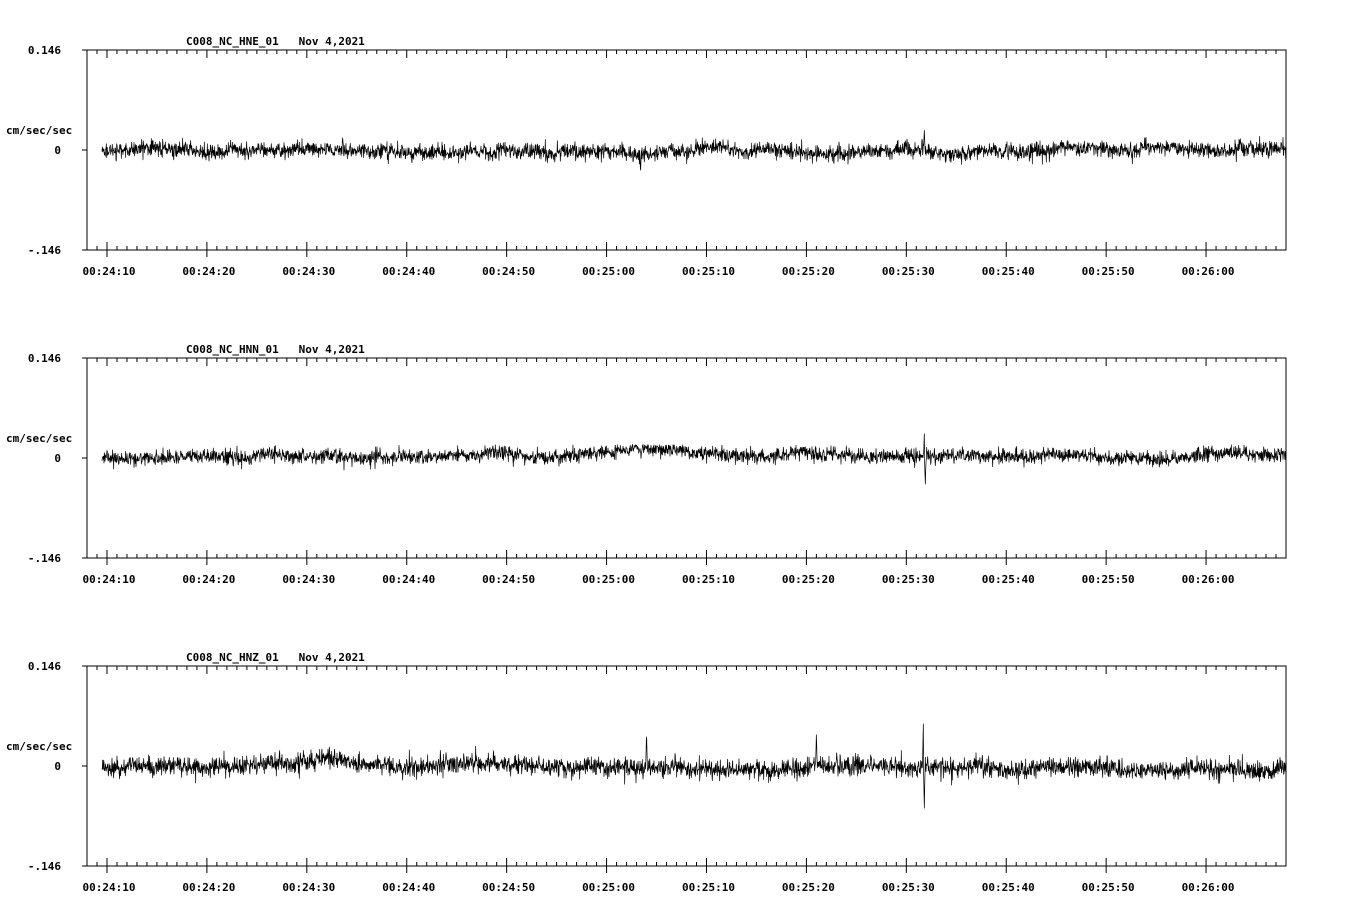  What do you see at coordinates (275, 41) in the screenshot?
I see `chart-title: C008_NC_HNE_01 Nov 4,2021` at bounding box center [275, 41].